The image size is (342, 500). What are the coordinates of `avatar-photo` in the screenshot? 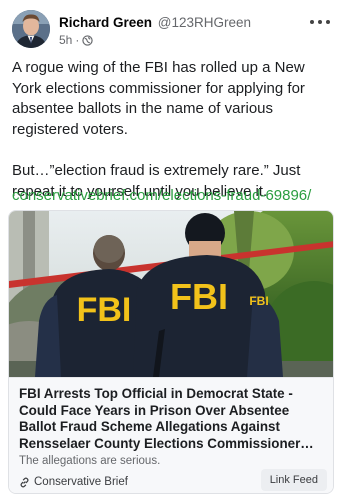 It's located at (31, 29).